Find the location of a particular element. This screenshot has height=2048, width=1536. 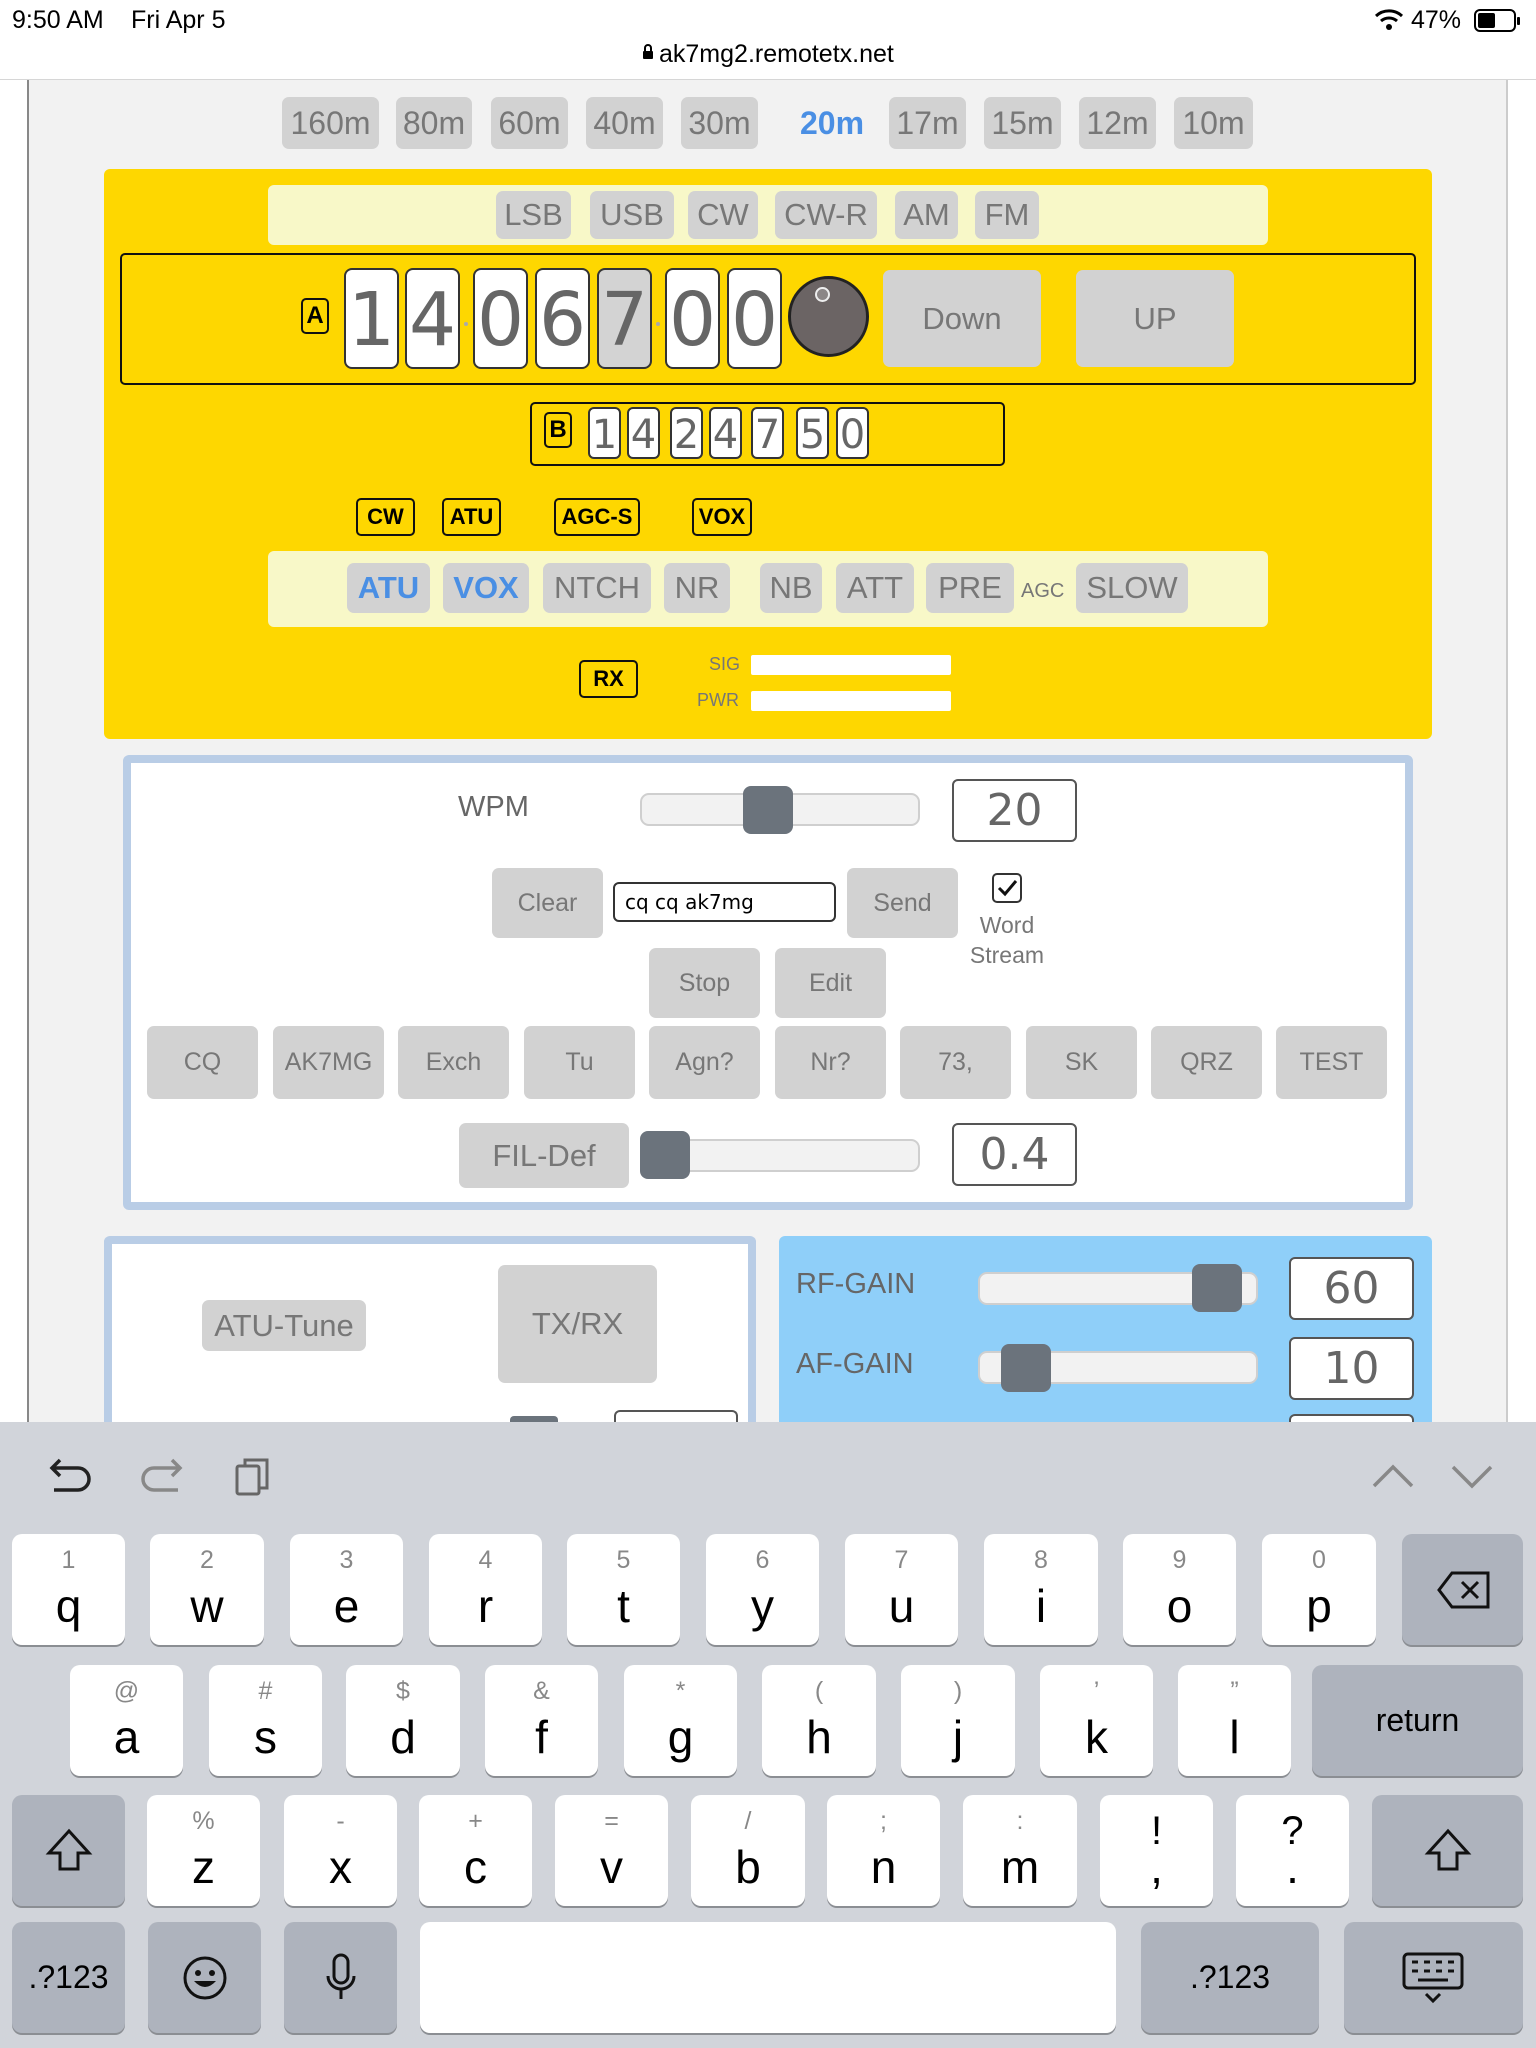

vfo-b-digit: 7 is located at coordinates (767, 433).